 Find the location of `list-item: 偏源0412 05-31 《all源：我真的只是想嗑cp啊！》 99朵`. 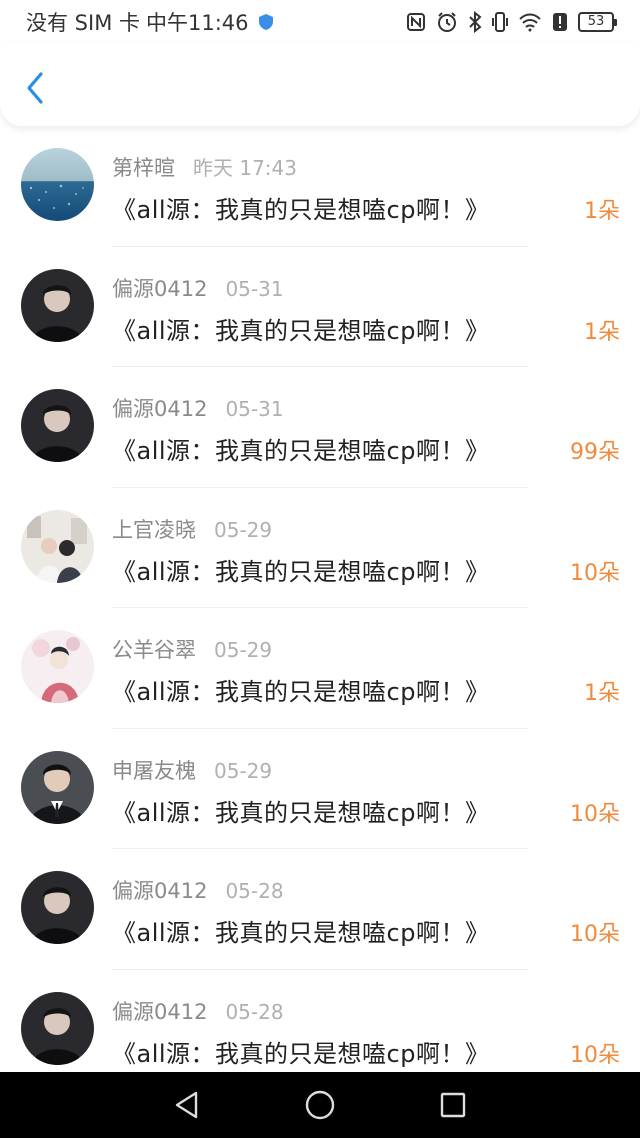

list-item: 偏源0412 05-31 《all源：我真的只是想嗑cp啊！》 99朵 is located at coordinates (320, 427).